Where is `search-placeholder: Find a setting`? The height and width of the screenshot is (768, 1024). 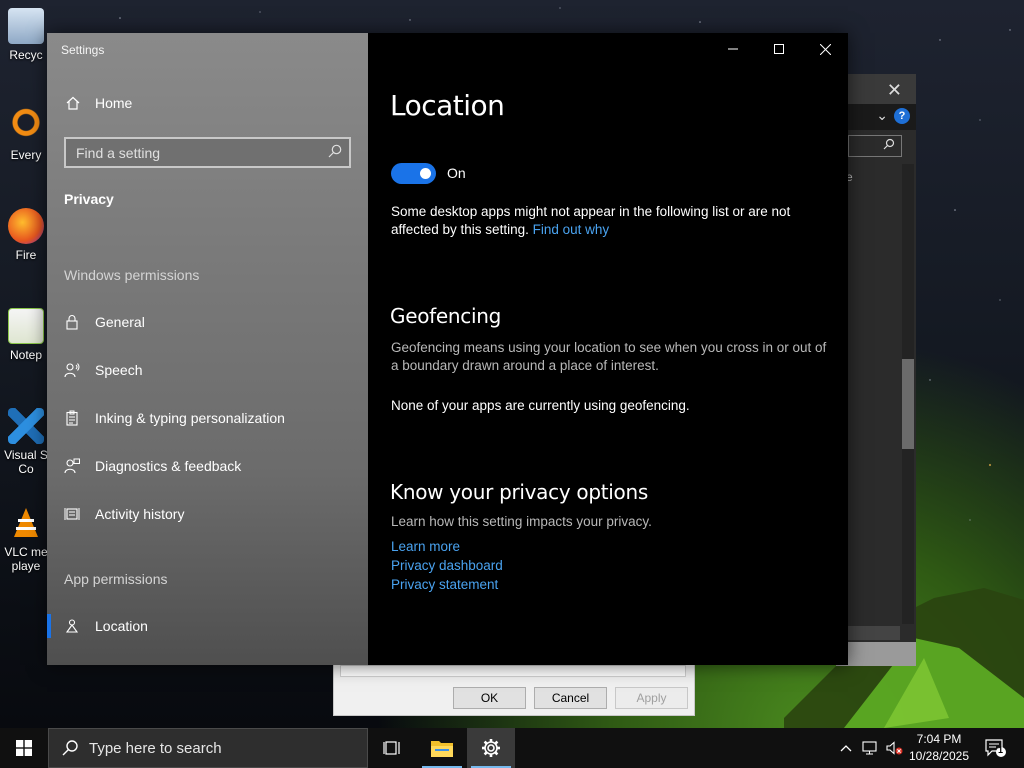
search-placeholder: Find a setting is located at coordinates (118, 153).